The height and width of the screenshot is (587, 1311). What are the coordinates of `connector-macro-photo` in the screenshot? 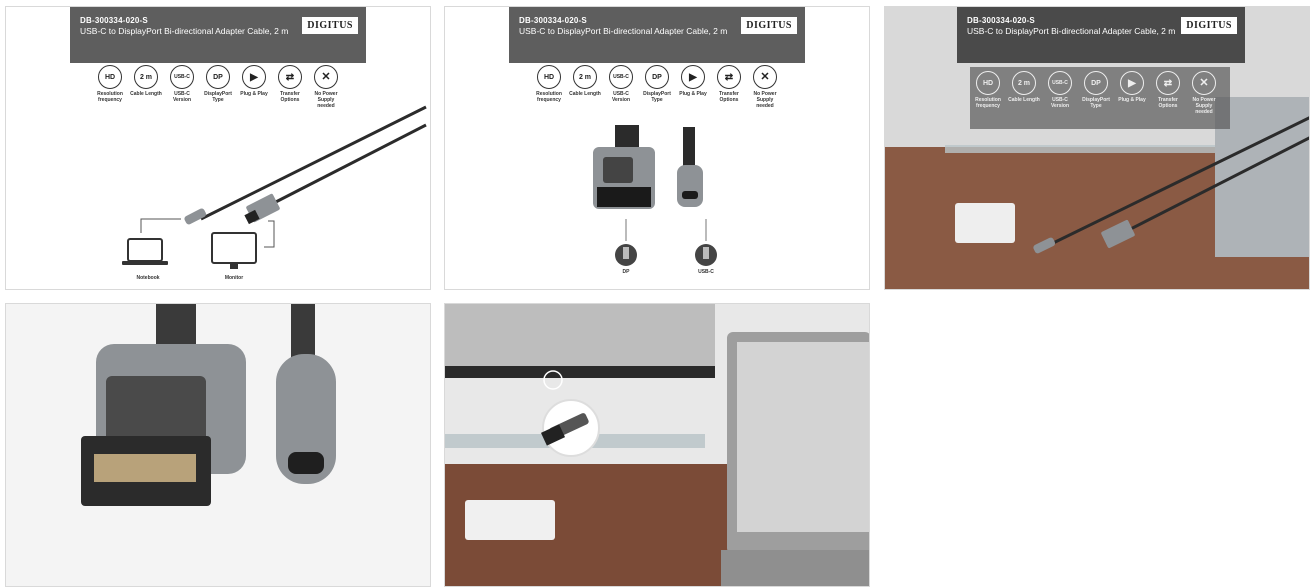 It's located at (208, 405).